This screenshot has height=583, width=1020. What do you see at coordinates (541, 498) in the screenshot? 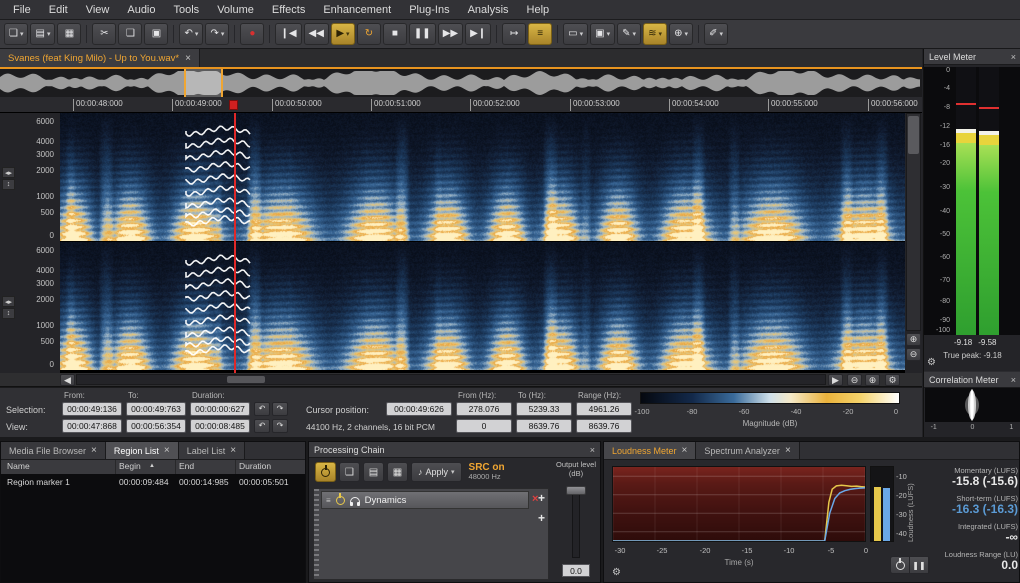
I see `add-effect-button: +` at bounding box center [541, 498].